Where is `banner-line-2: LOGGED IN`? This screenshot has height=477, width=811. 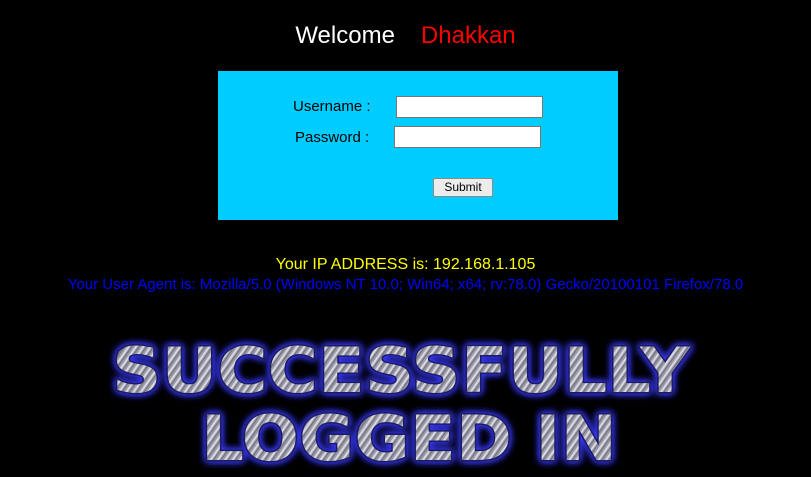
banner-line-2: LOGGED IN is located at coordinates (409, 438).